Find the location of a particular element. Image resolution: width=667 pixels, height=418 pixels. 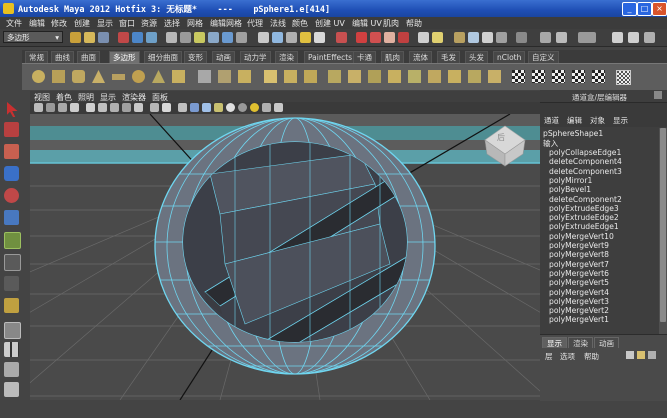

poly-prism-icon is located at coordinates (178, 76).